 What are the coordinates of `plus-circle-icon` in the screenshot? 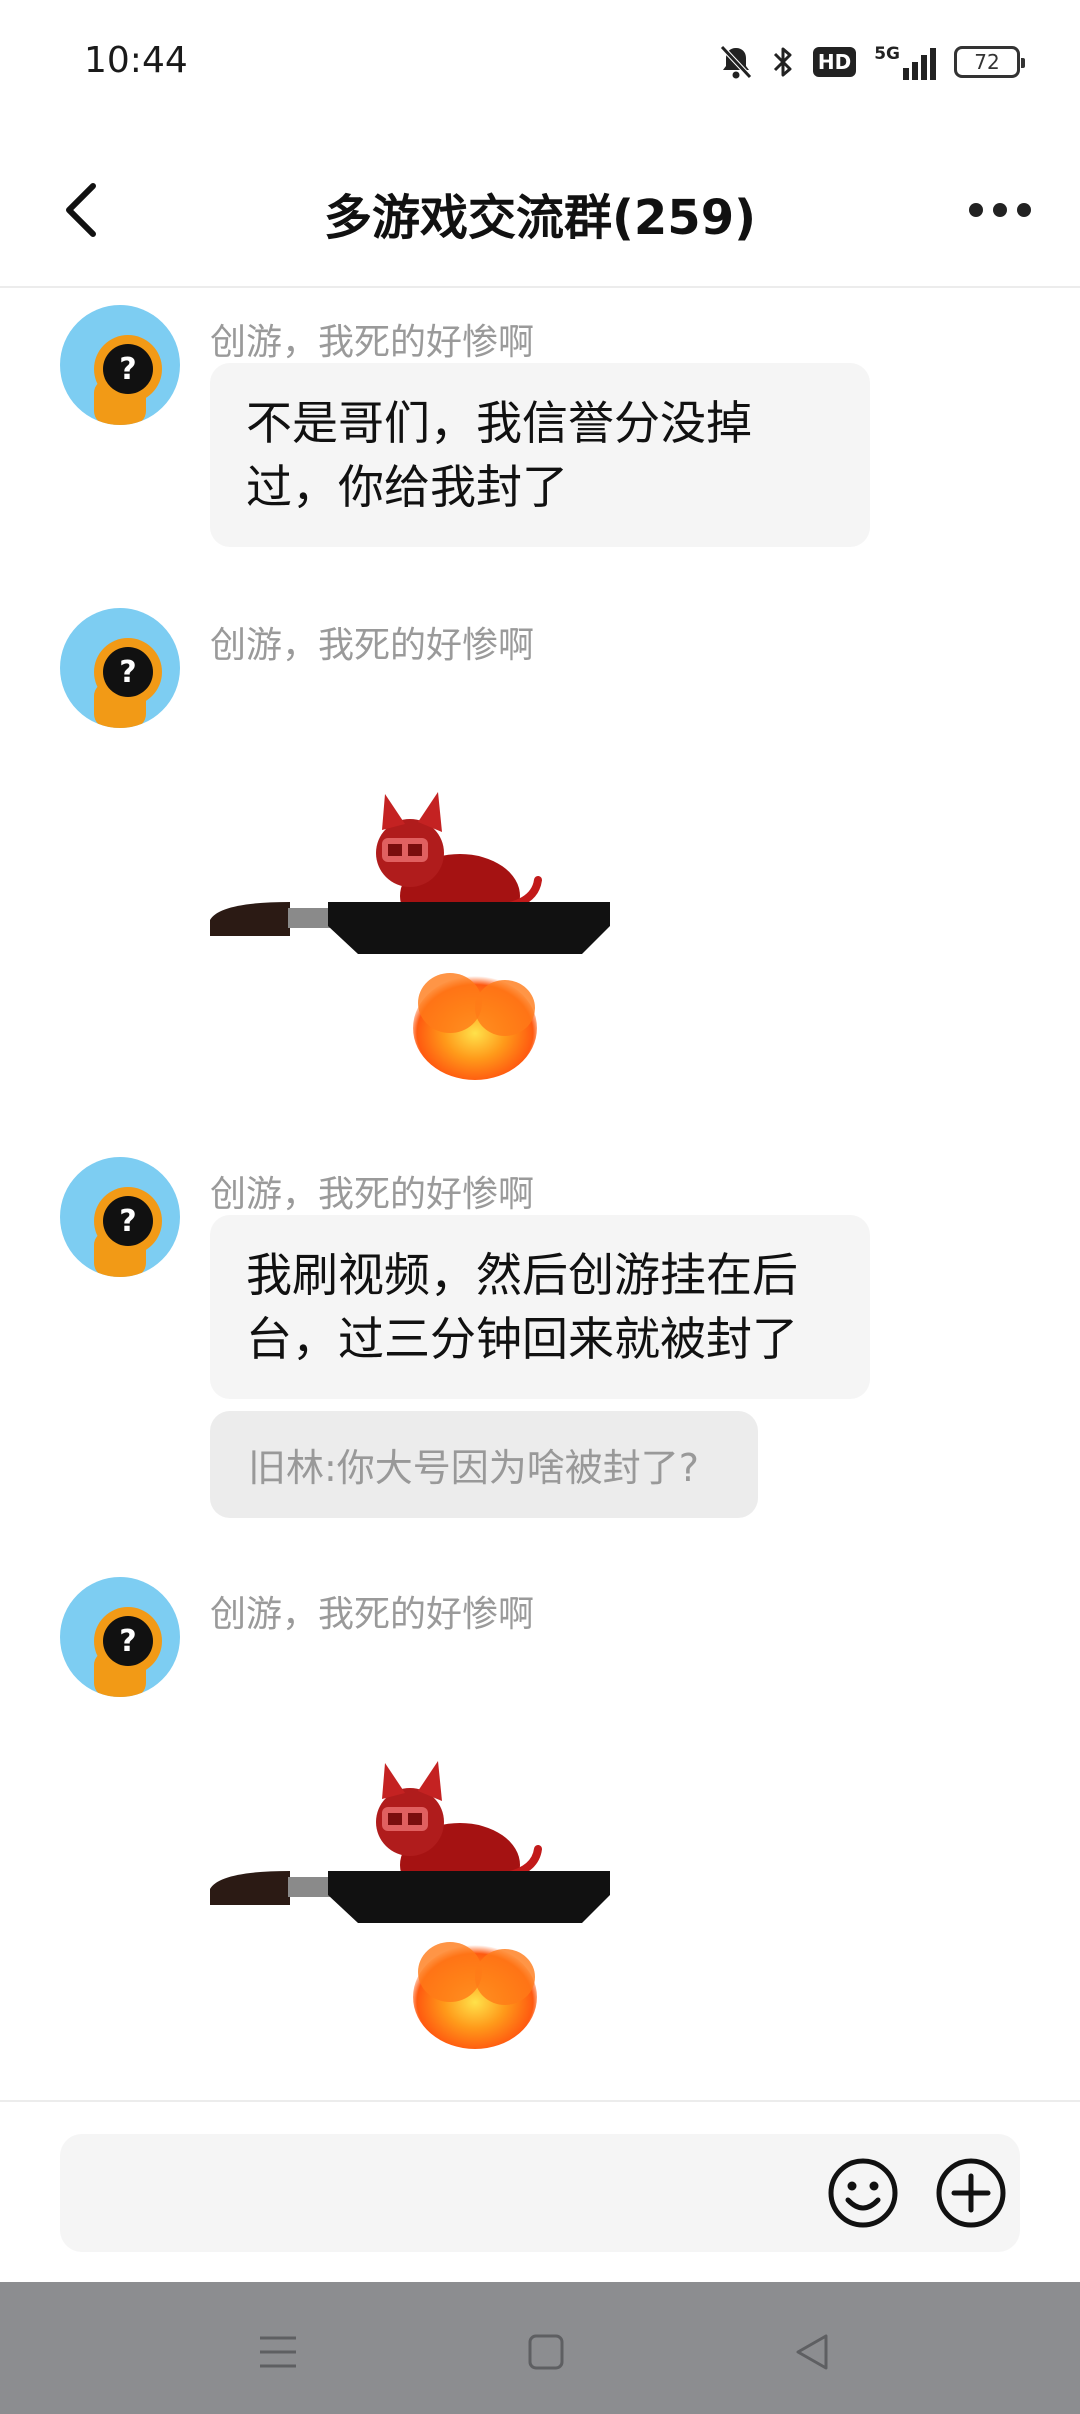 It's located at (971, 2193).